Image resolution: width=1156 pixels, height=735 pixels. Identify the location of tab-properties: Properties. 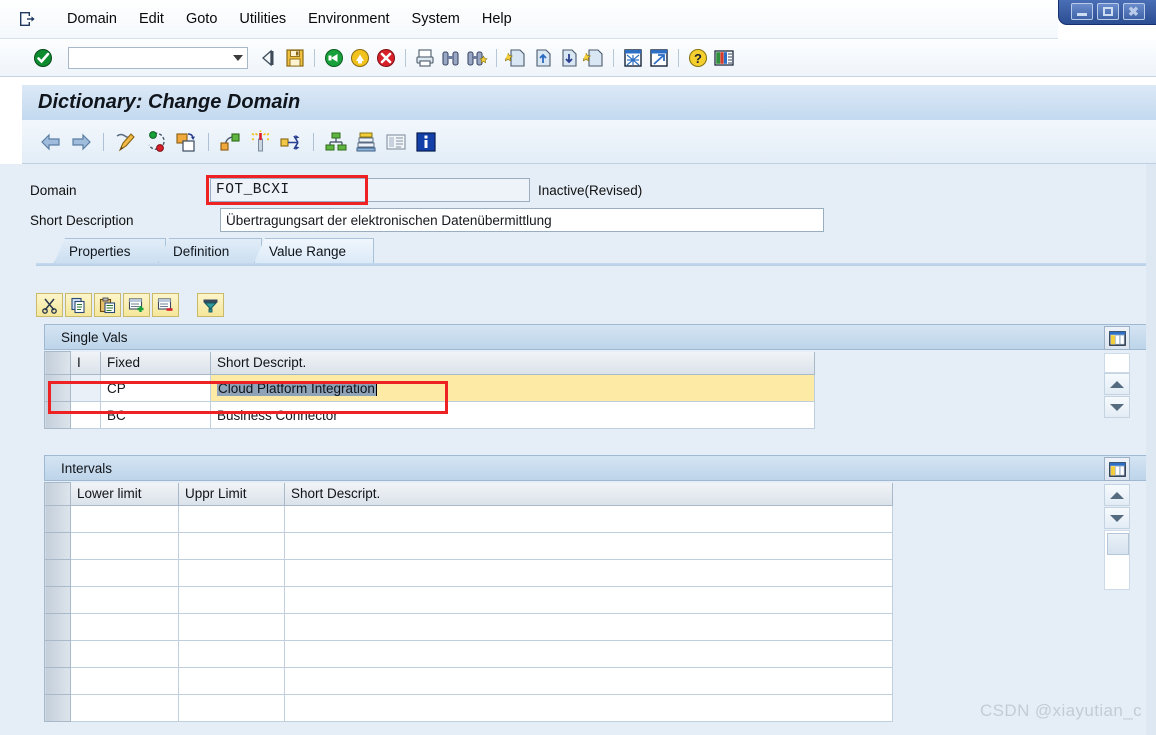
(110, 250).